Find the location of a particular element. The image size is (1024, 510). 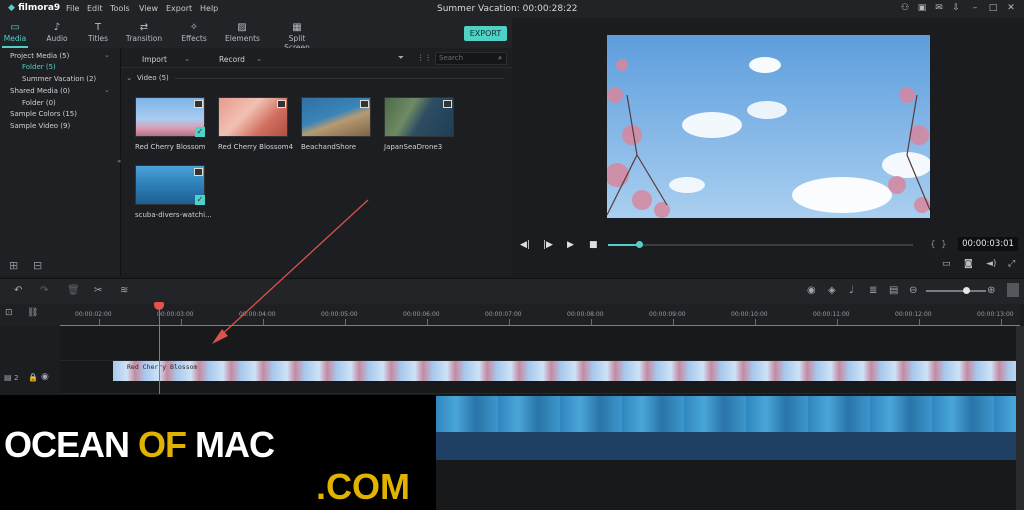

watermark-mac: MAC is located at coordinates (235, 444).